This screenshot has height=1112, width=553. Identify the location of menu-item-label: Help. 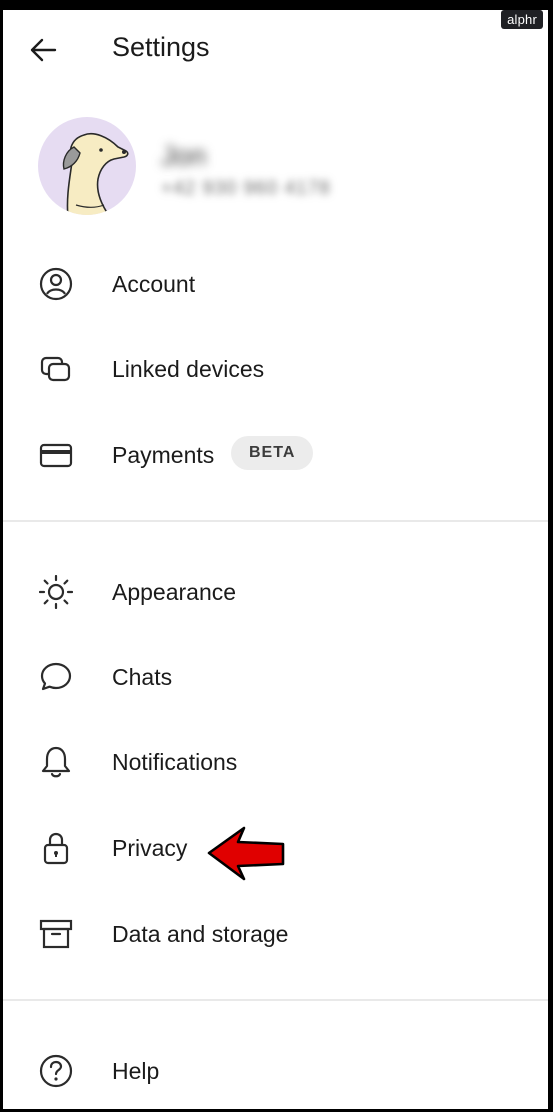
(136, 1071).